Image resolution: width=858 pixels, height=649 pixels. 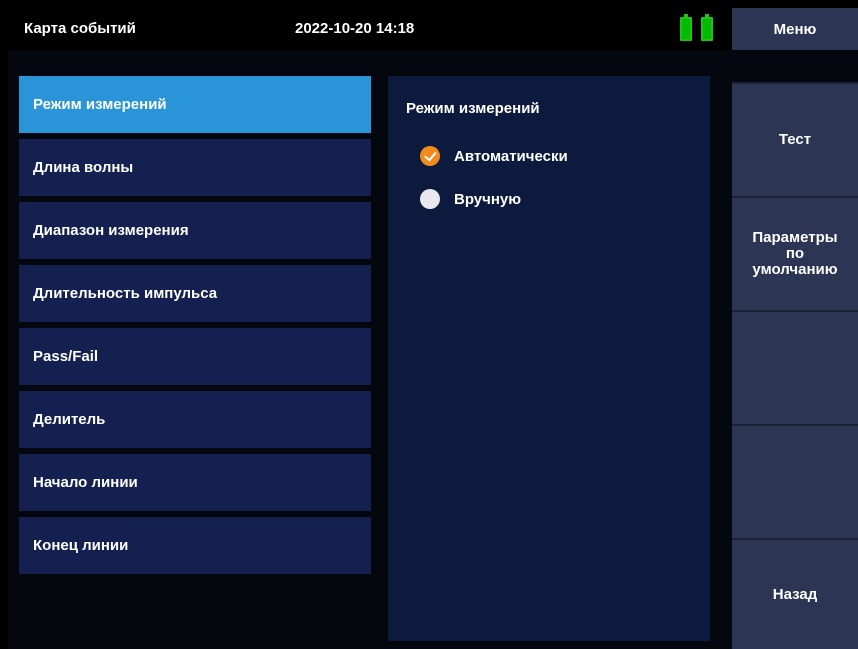 I want to click on list-item-pulse-width: Длительность импульса, so click(x=195, y=293).